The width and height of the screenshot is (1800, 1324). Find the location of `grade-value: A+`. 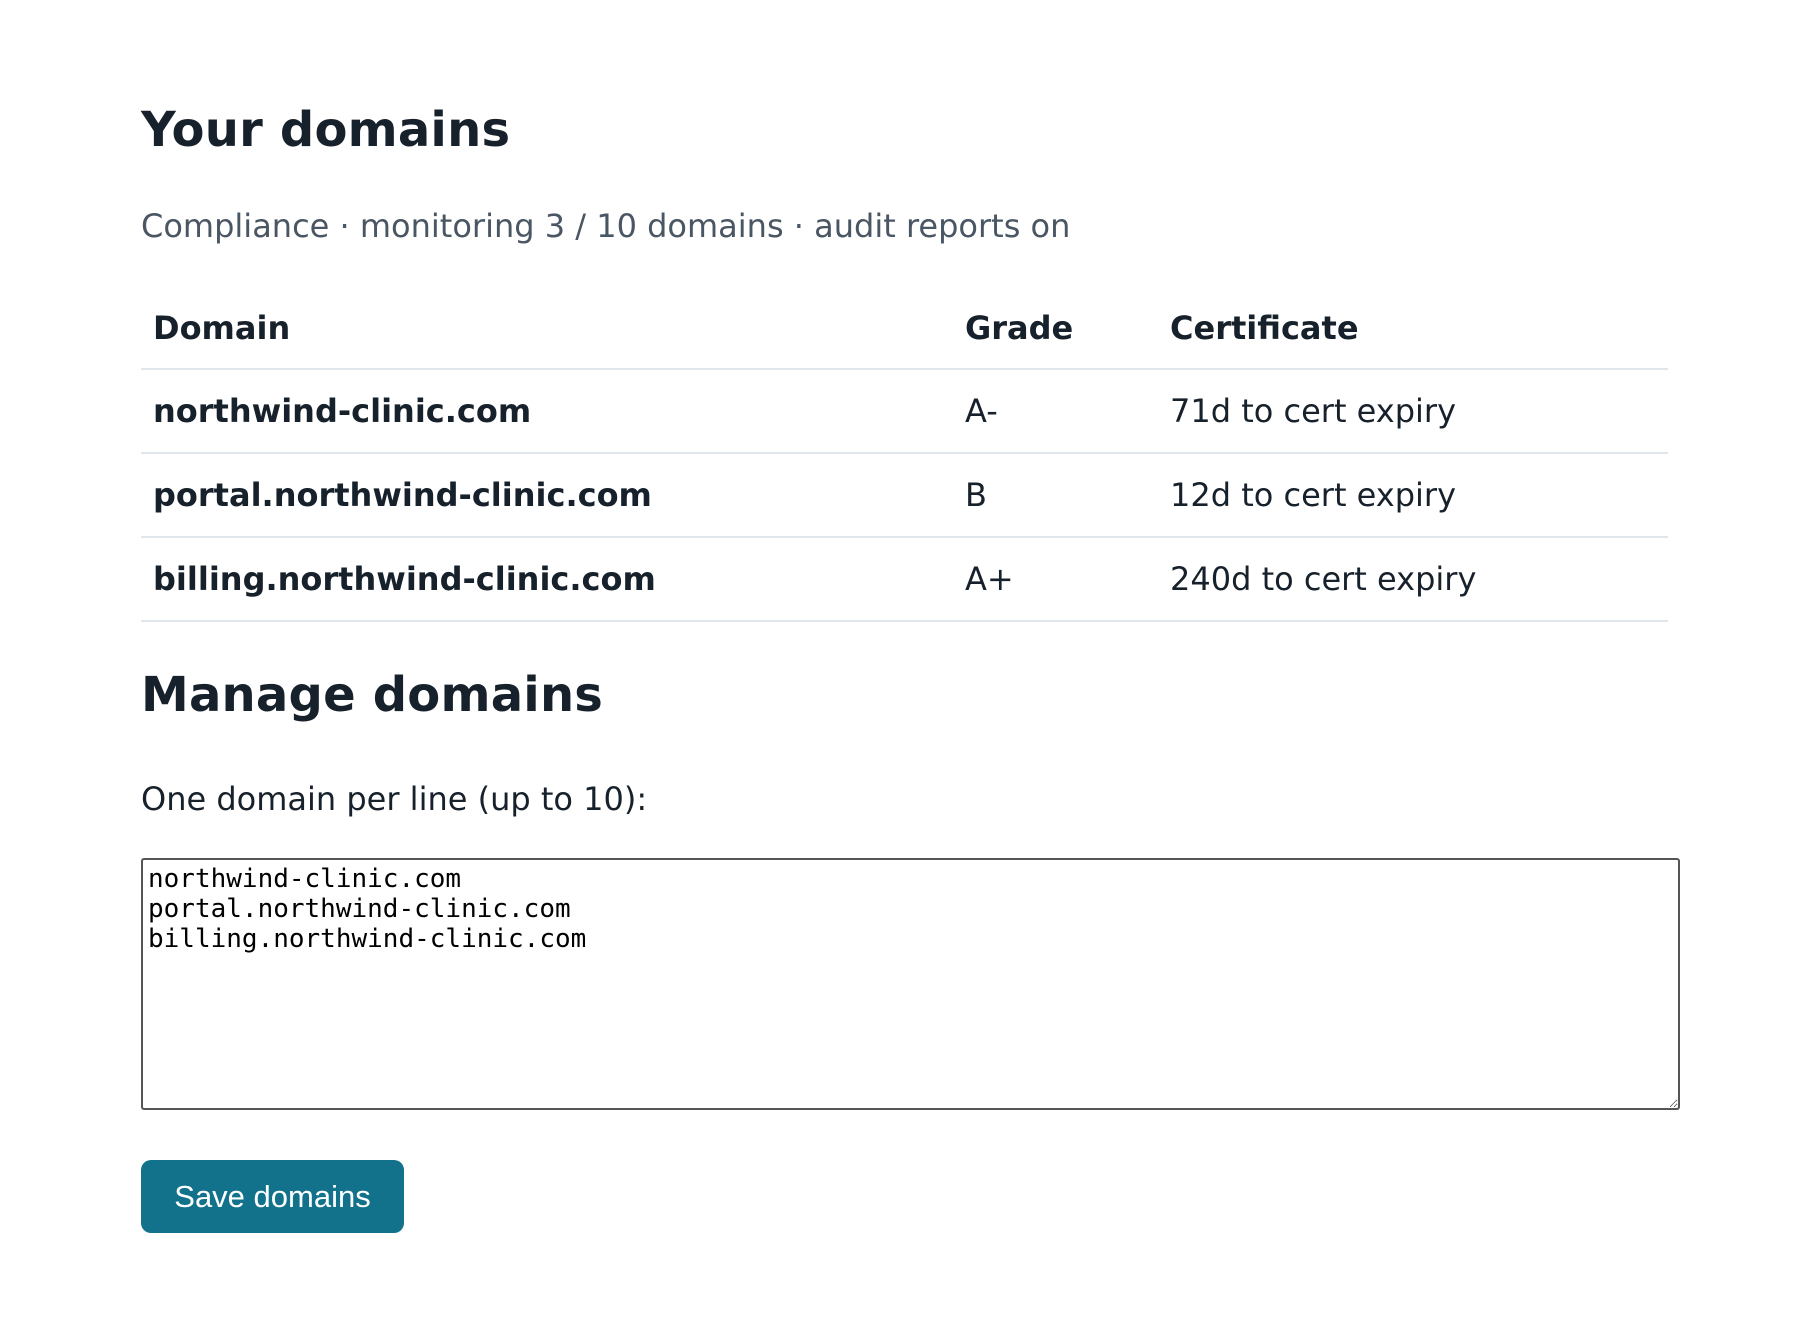

grade-value: A+ is located at coordinates (1055, 579).